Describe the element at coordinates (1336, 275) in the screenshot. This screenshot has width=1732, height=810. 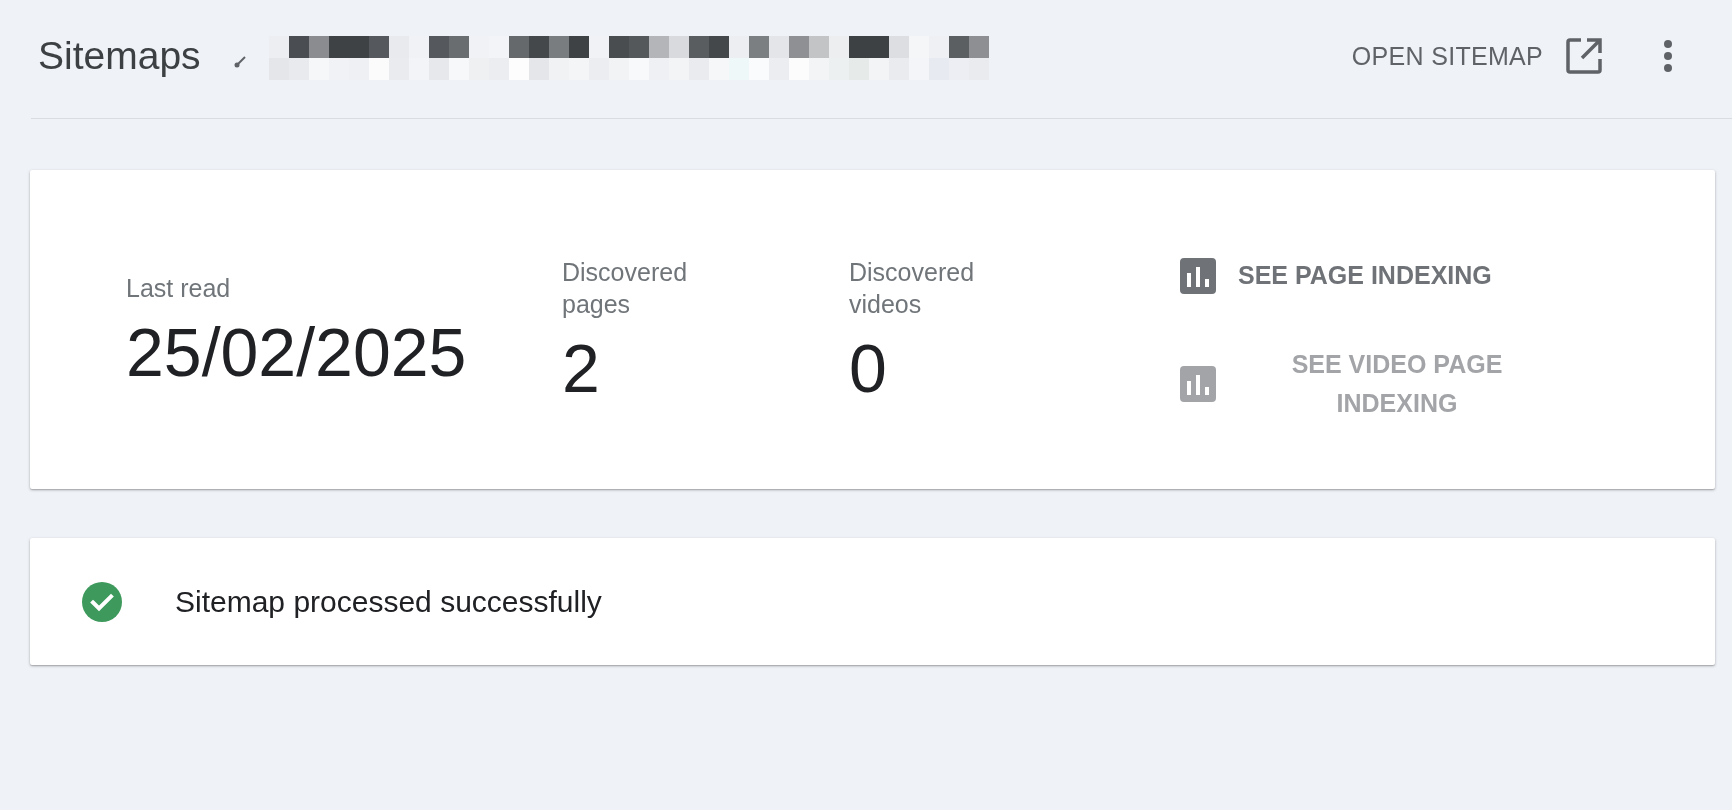
I see `report-link-button: SEE PAGE INDEXING` at that location.